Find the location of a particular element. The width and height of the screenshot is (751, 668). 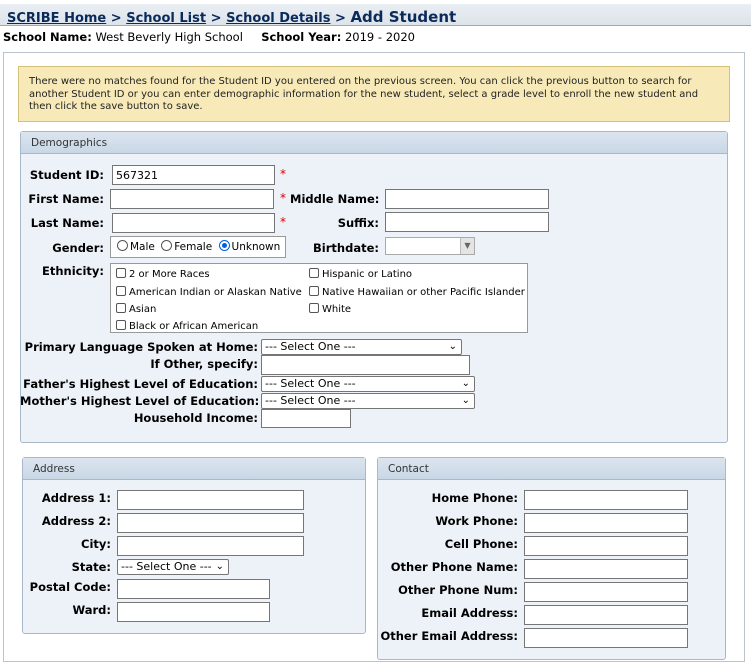

gender-radio-group: Male Female Unknown is located at coordinates (198, 247).